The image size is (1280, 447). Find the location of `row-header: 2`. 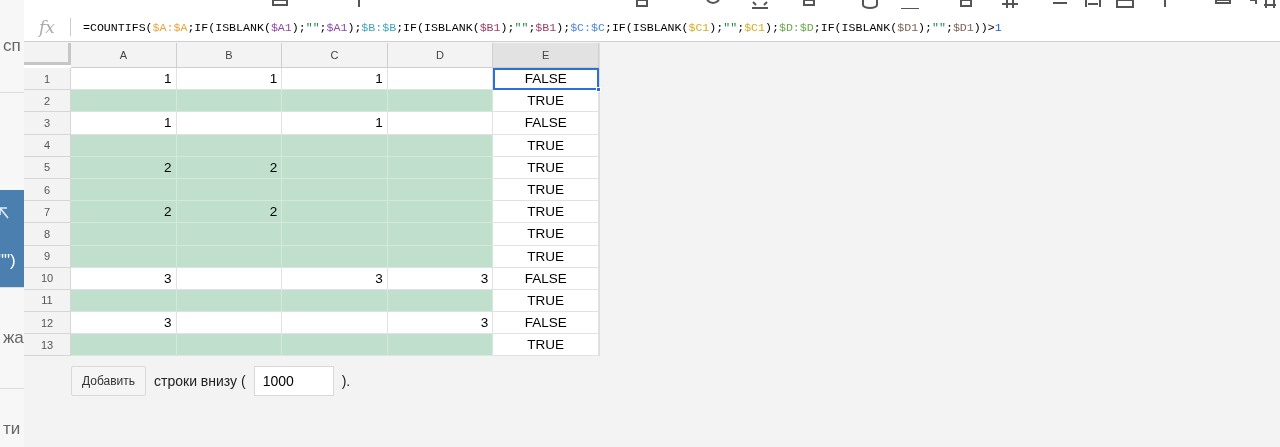

row-header: 2 is located at coordinates (47, 101).